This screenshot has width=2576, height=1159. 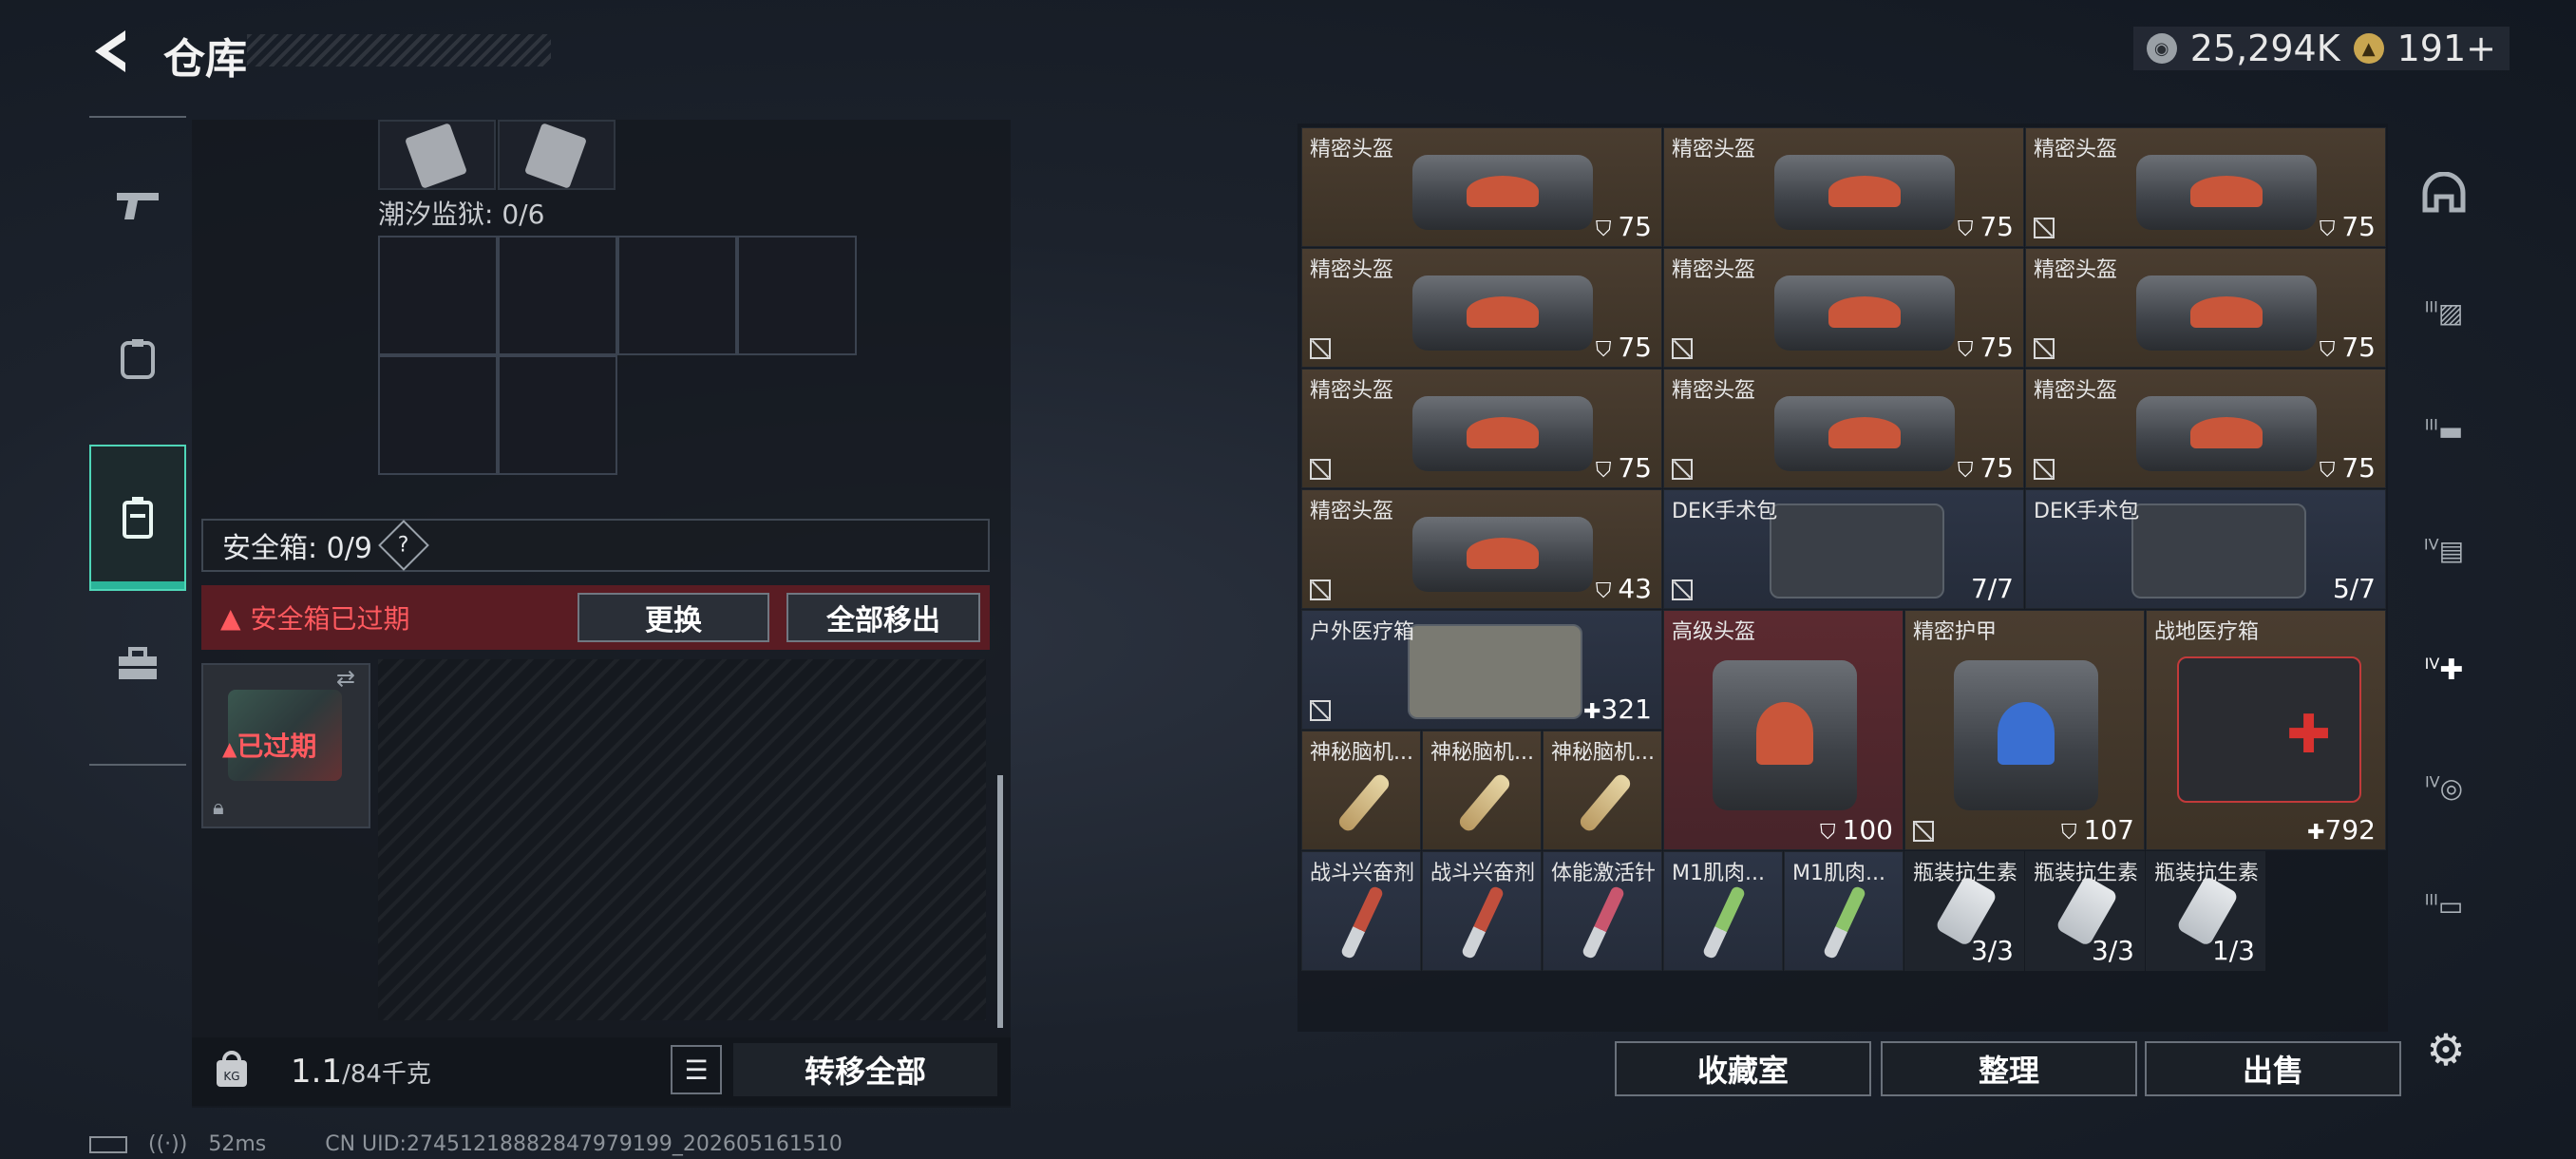 I want to click on list-view-button: ☰, so click(x=696, y=1069).